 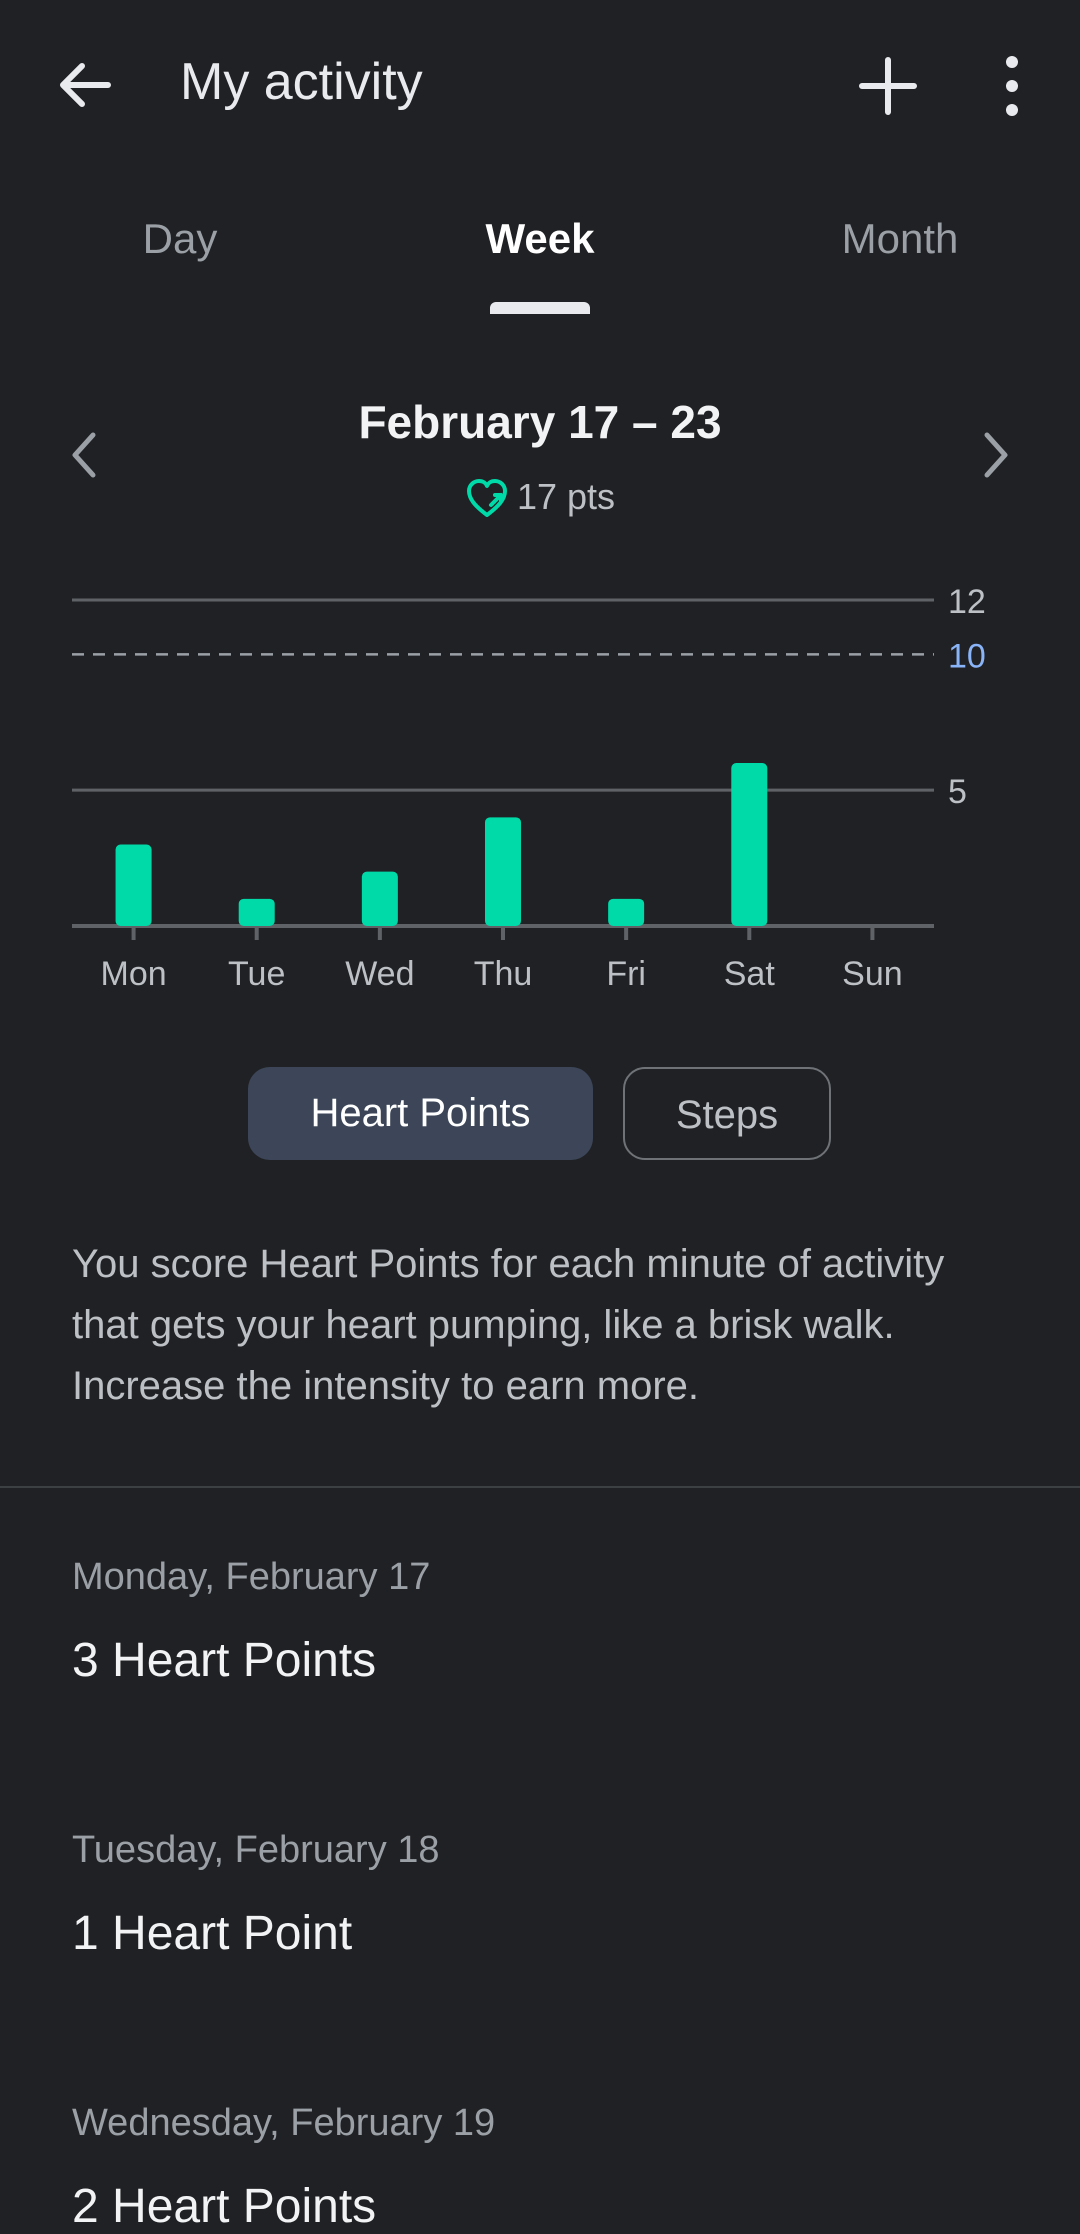 I want to click on day-date: Monday, February 17, so click(x=251, y=1577).